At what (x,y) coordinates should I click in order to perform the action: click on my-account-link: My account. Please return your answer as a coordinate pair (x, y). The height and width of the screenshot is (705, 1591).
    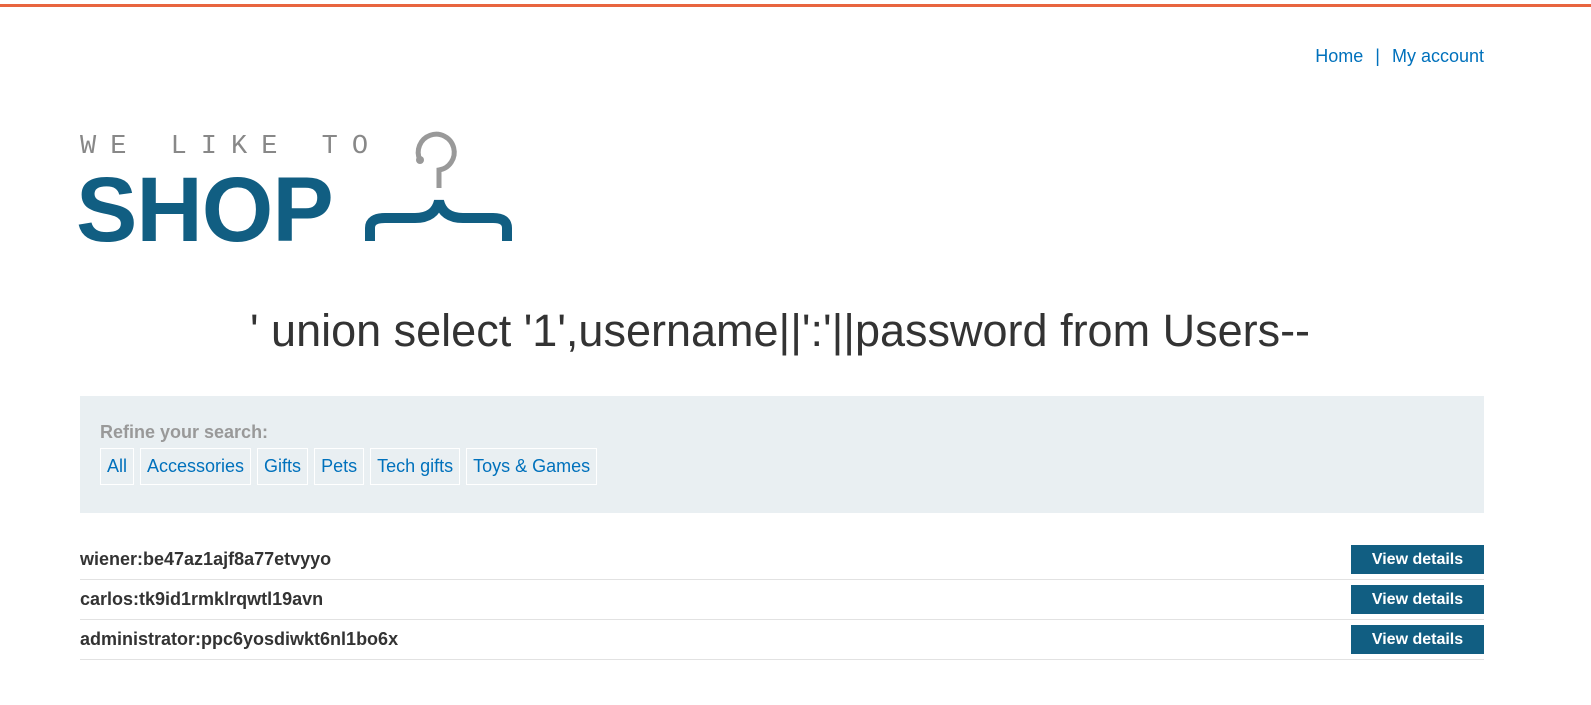
    Looking at the image, I should click on (1438, 56).